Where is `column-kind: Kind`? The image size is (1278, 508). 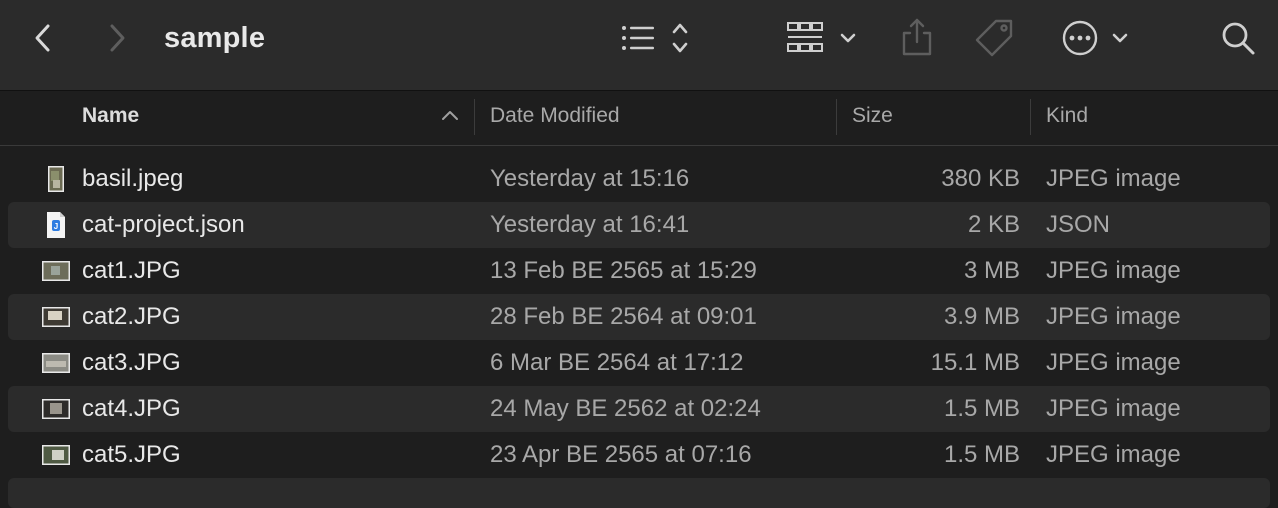
column-kind: Kind is located at coordinates (1067, 118).